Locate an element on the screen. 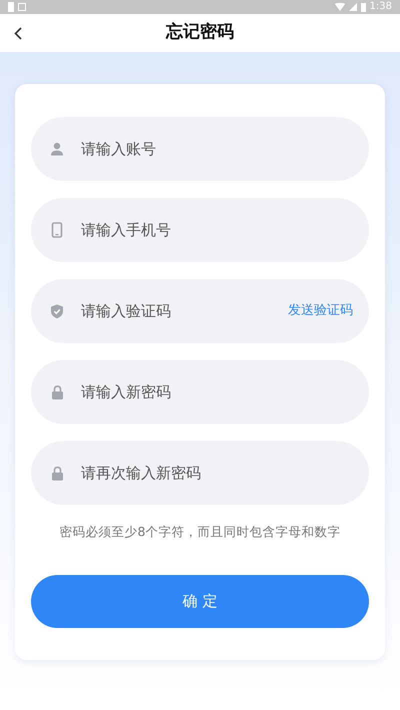  confirm-button: 确 定 is located at coordinates (200, 601).